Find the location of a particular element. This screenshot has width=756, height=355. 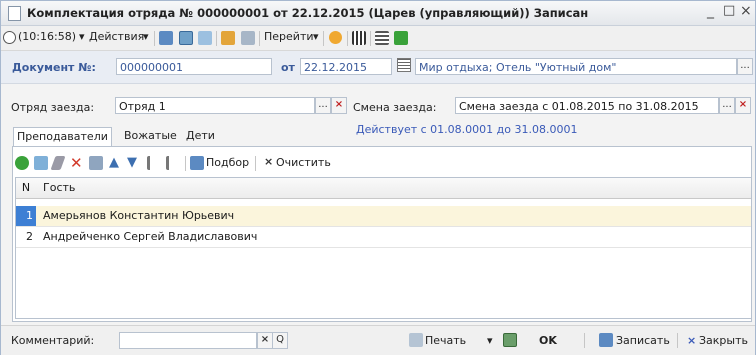

copy-row-icon is located at coordinates (41, 163).